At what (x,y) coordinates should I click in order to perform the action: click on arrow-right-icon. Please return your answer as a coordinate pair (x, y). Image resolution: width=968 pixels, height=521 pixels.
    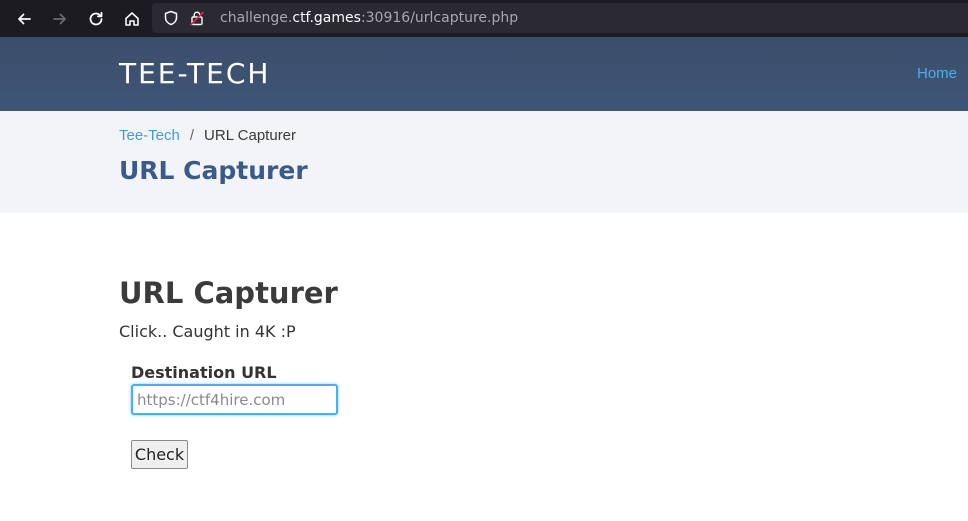
    Looking at the image, I should click on (59, 18).